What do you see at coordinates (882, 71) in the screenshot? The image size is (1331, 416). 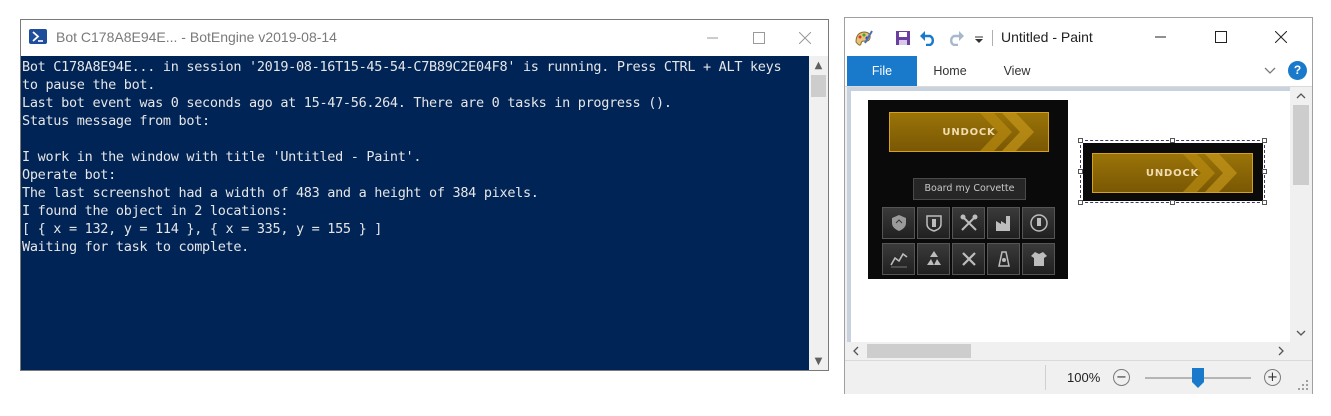 I see `tab-file: File` at bounding box center [882, 71].